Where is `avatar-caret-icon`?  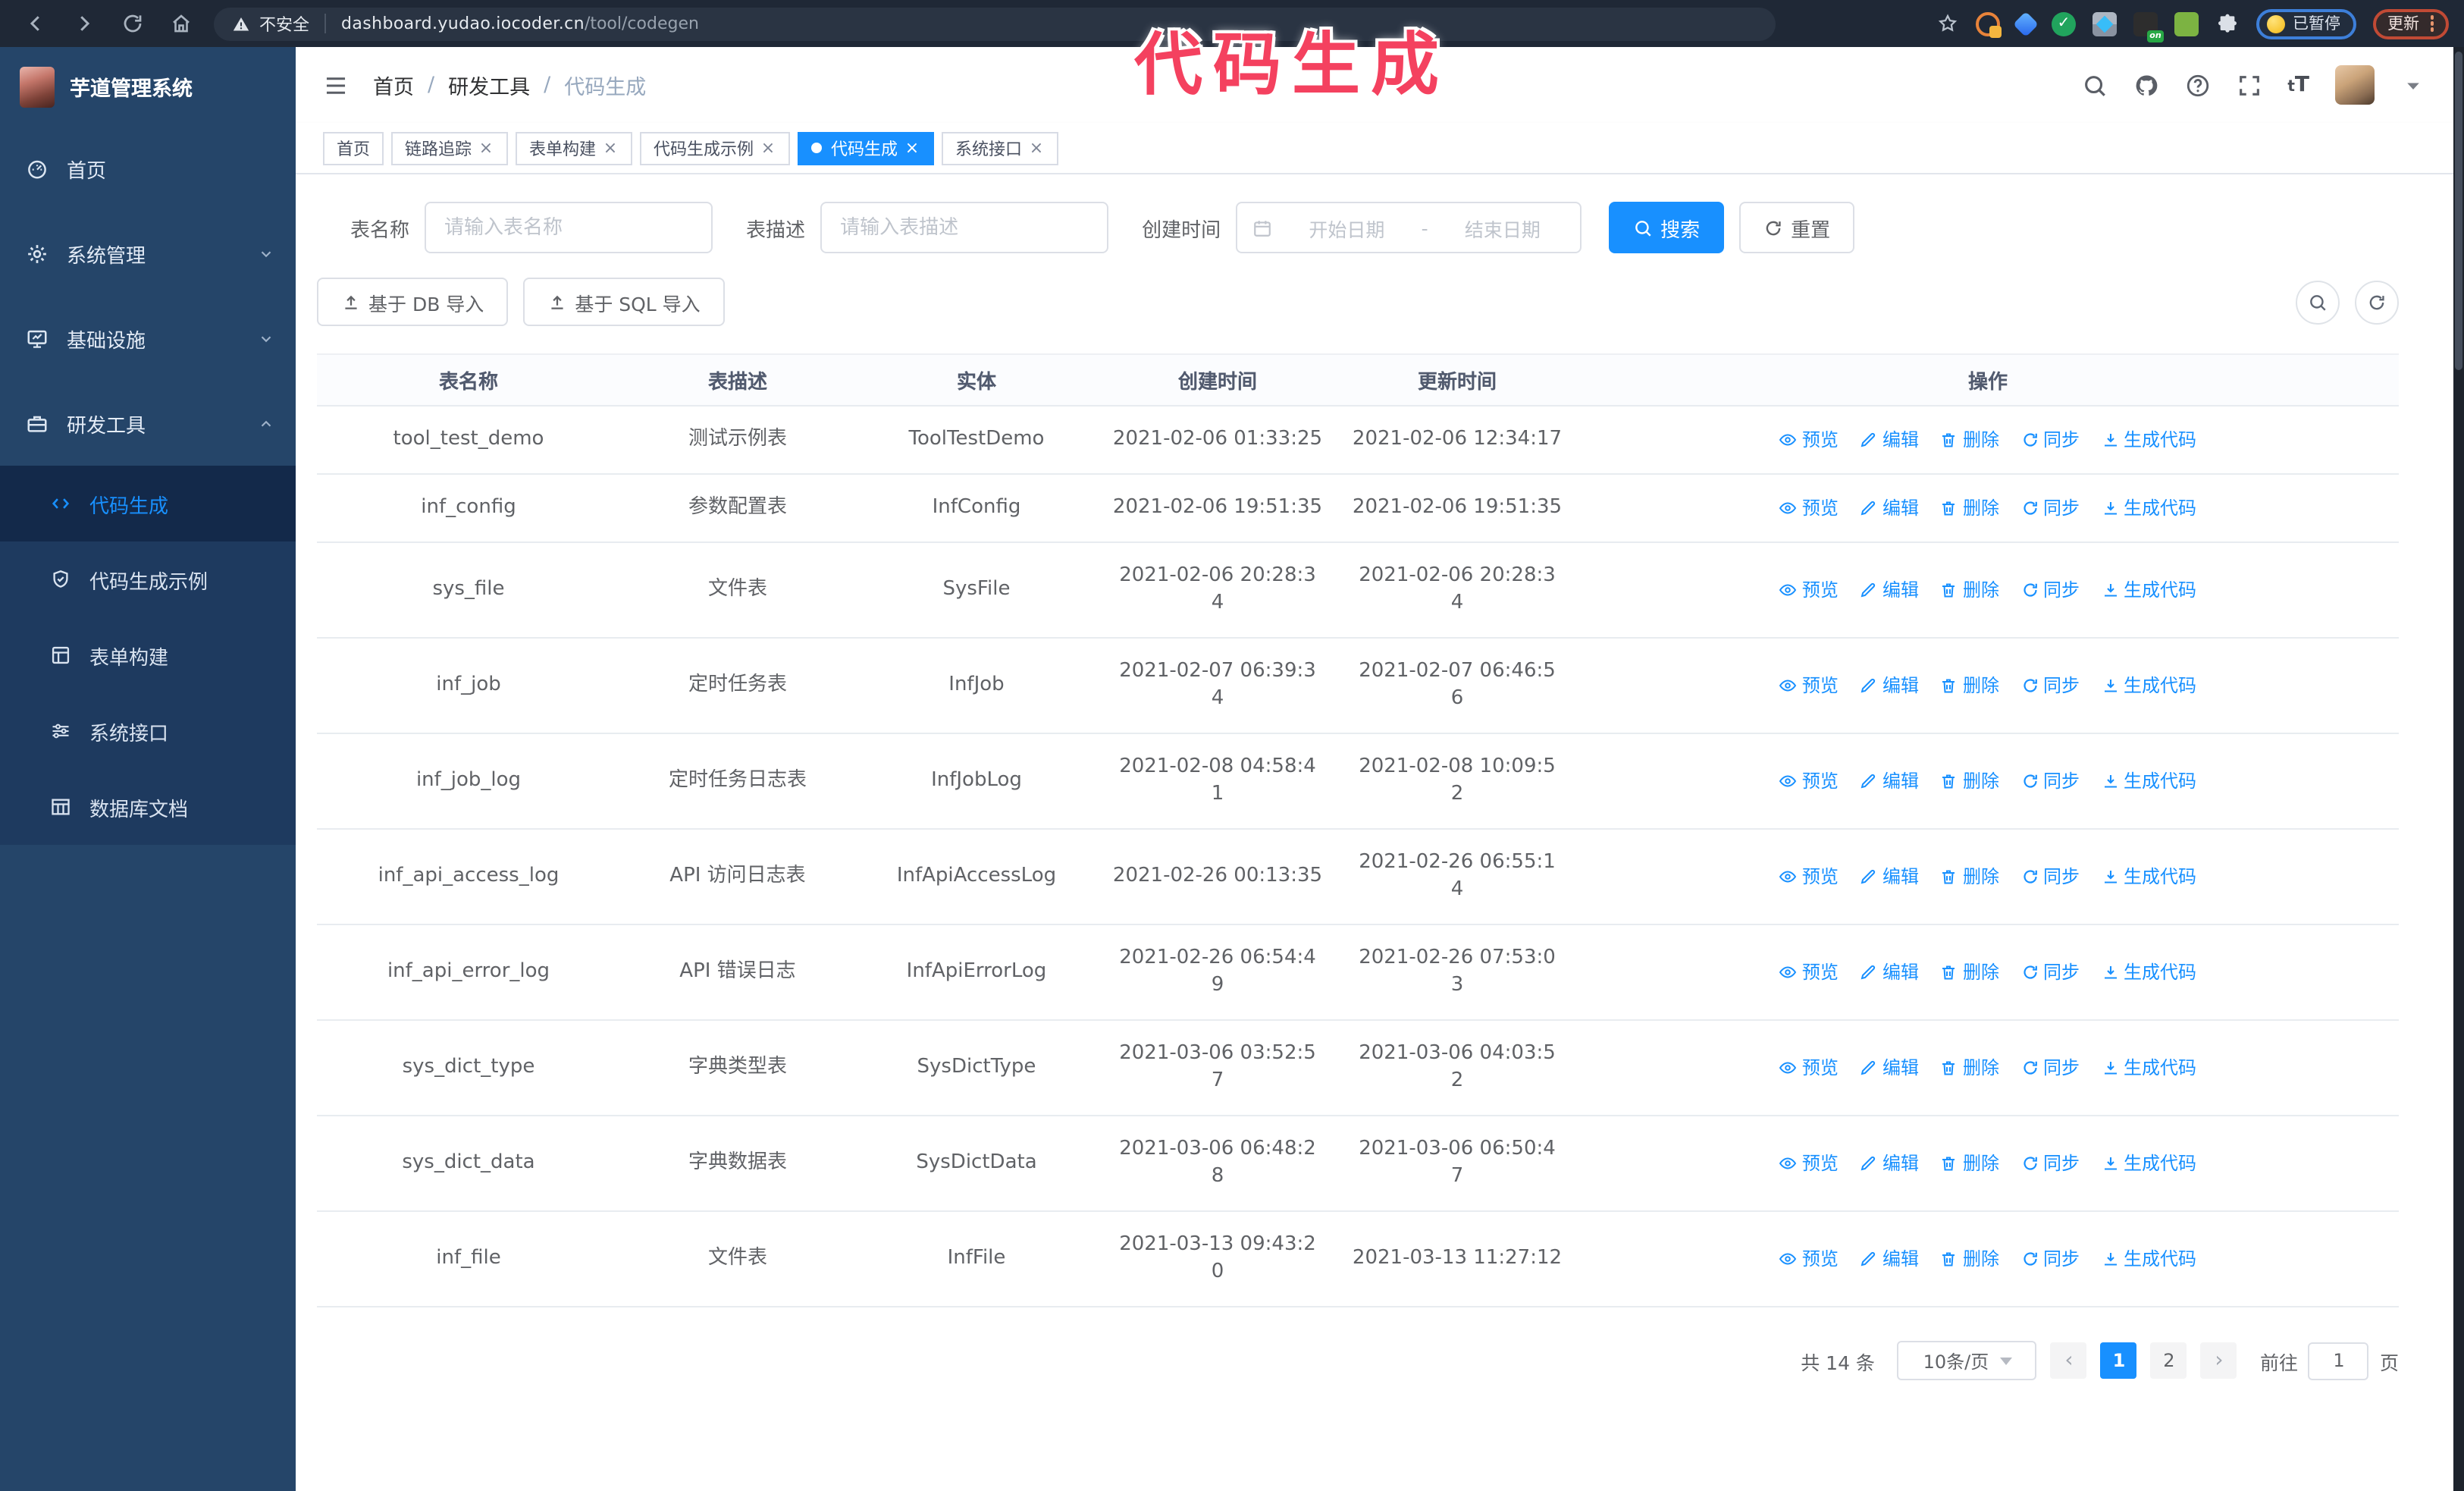 avatar-caret-icon is located at coordinates (2413, 85).